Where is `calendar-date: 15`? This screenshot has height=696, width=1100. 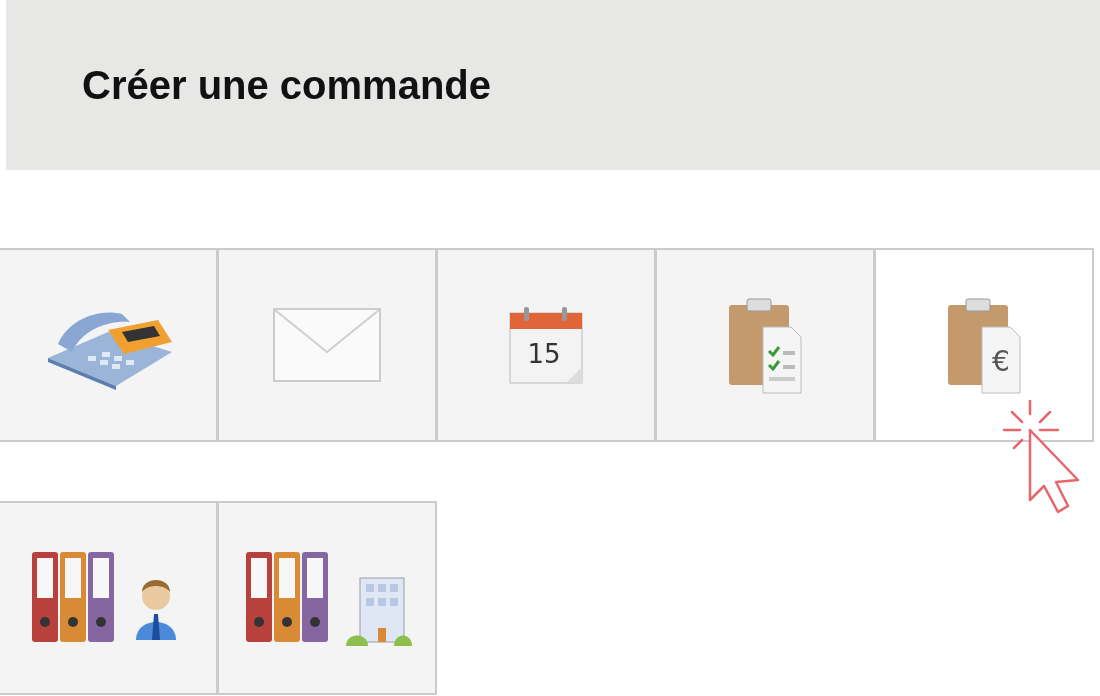
calendar-date: 15 is located at coordinates (544, 354).